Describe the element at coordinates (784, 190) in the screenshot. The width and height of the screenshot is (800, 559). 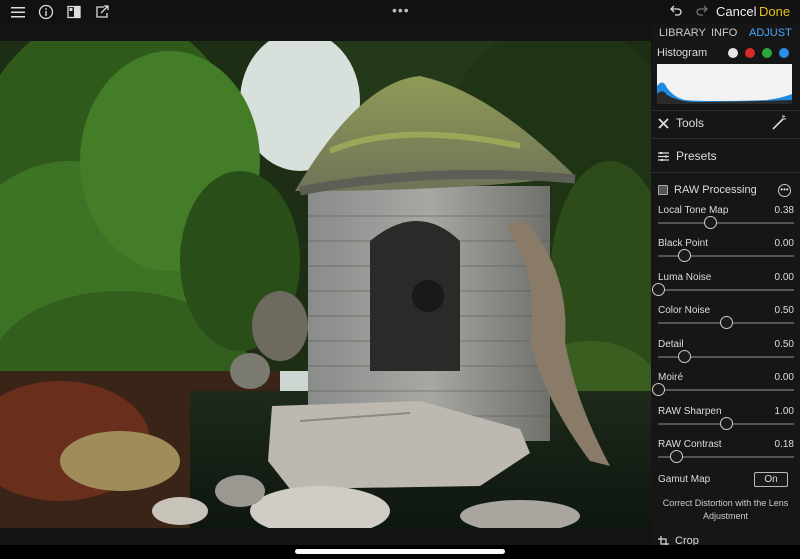
I see `more-options-icon: •••` at that location.